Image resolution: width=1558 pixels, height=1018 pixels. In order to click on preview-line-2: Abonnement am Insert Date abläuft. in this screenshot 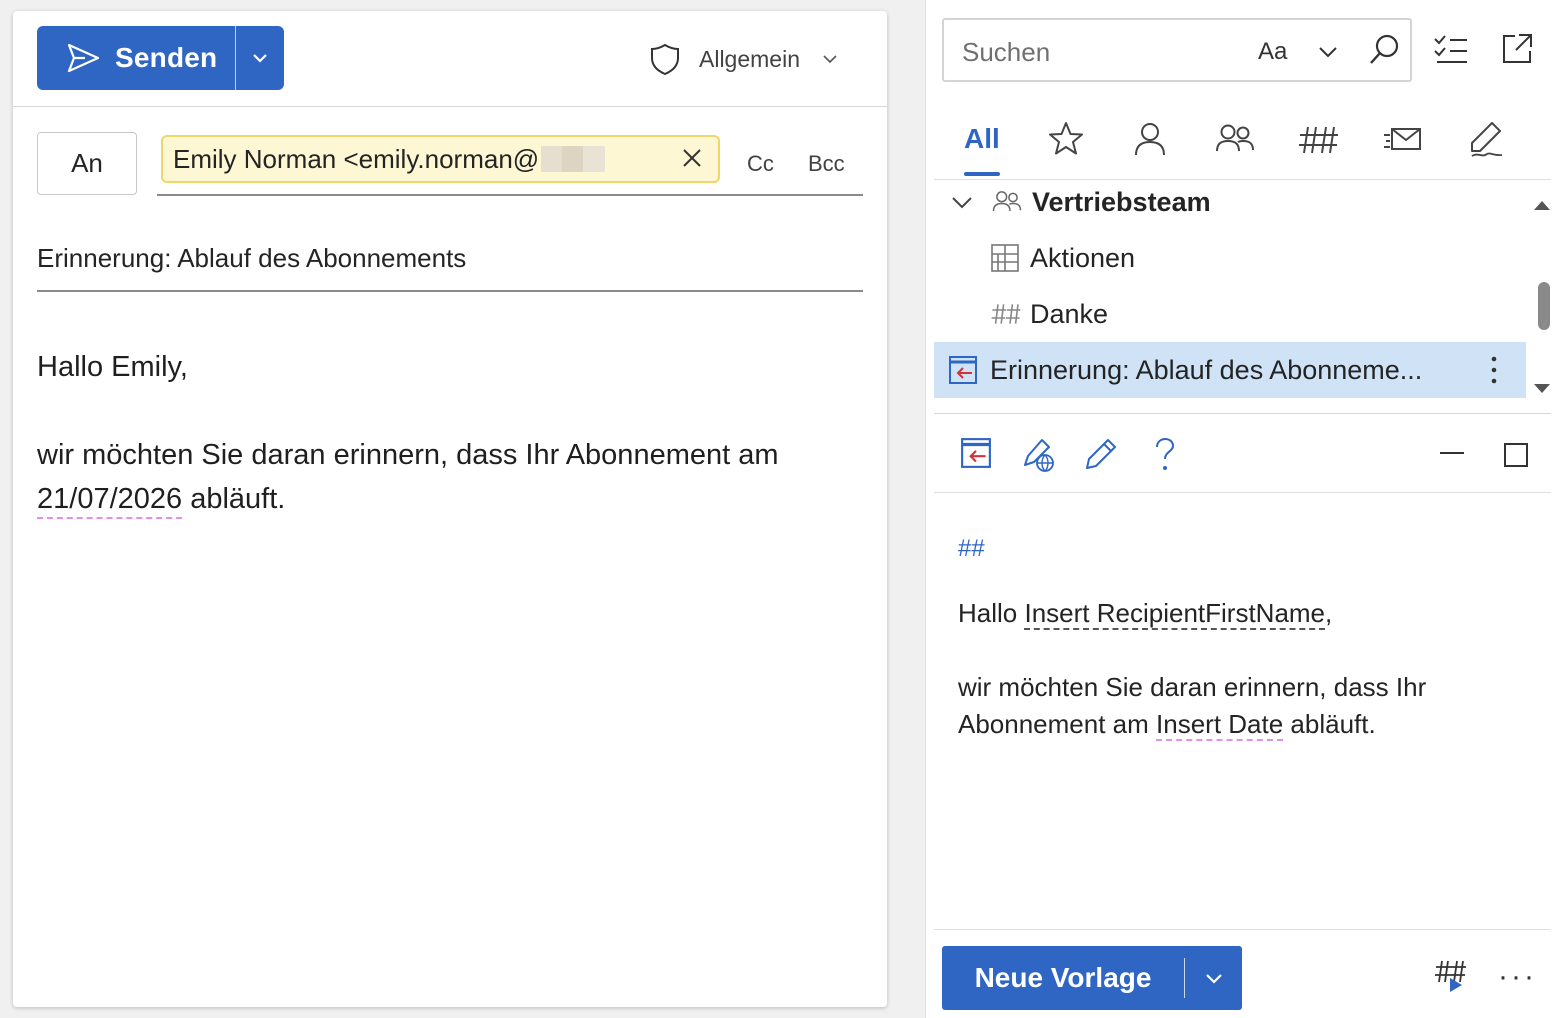, I will do `click(1238, 724)`.